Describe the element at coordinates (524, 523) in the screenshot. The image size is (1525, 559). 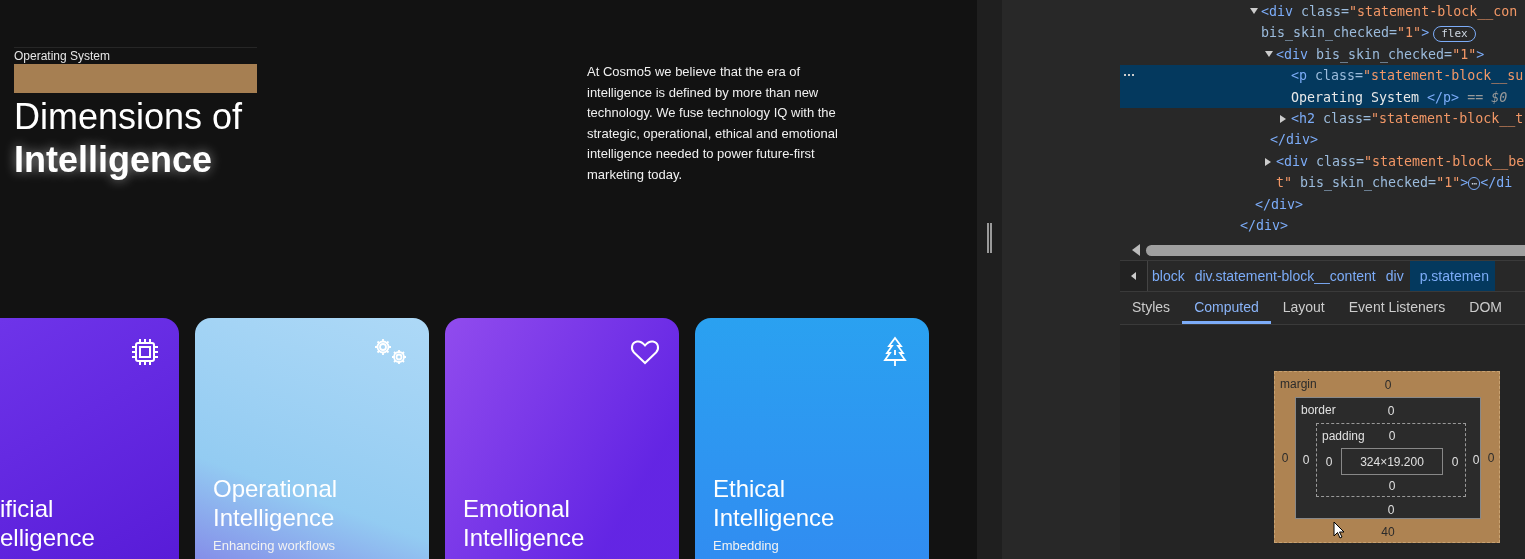
I see `card-title: Emotional Intelligence` at that location.